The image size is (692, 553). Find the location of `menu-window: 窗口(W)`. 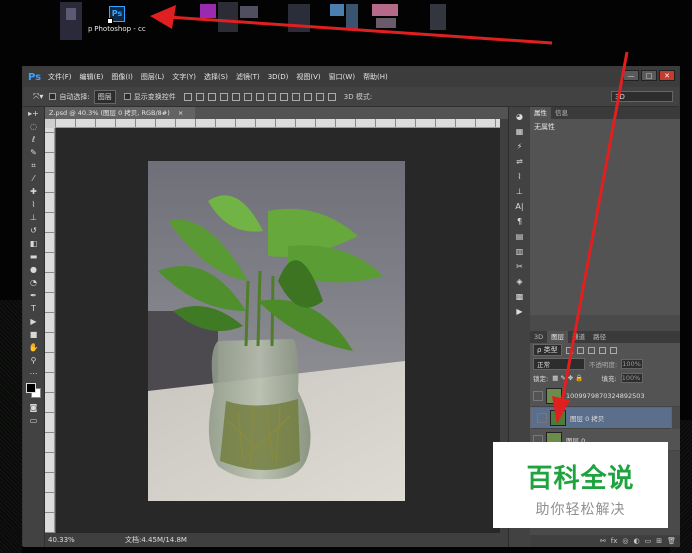

menu-window: 窗口(W) is located at coordinates (342, 77).